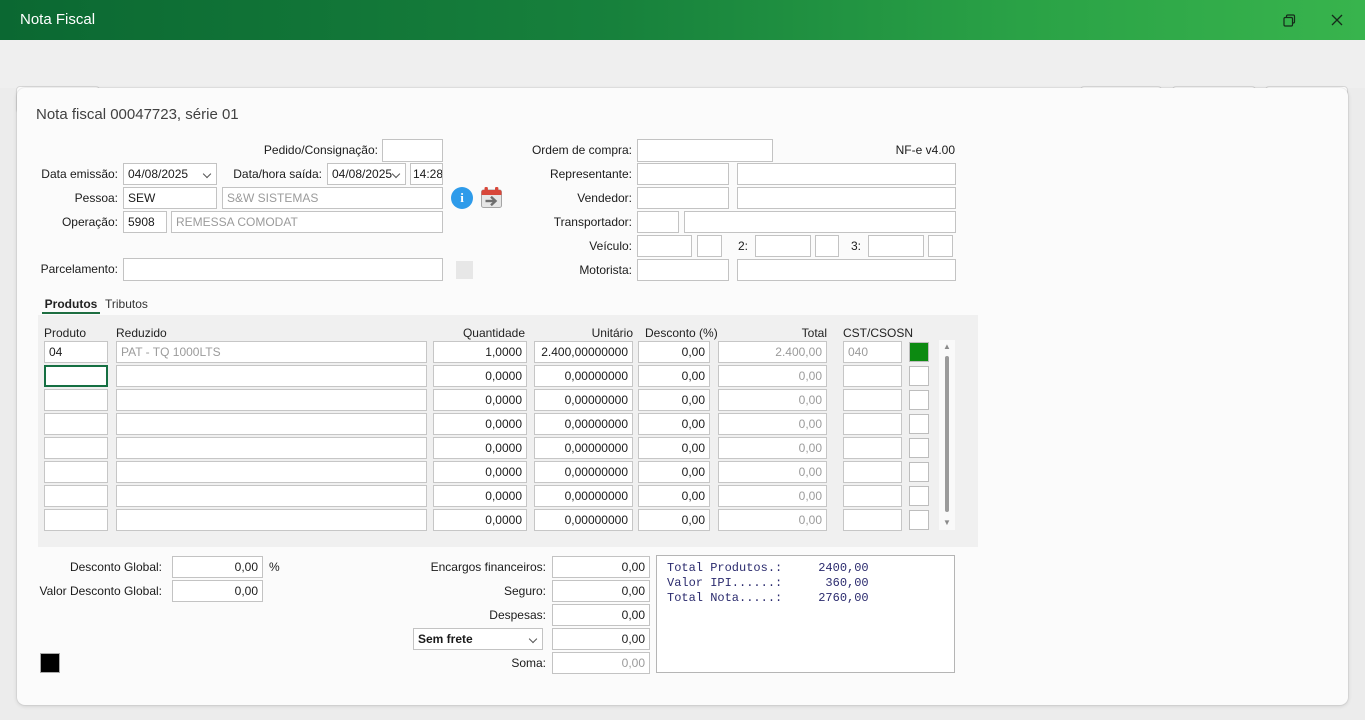 The height and width of the screenshot is (720, 1365). What do you see at coordinates (855, 246) in the screenshot?
I see `veiculo-3-label: 3:` at bounding box center [855, 246].